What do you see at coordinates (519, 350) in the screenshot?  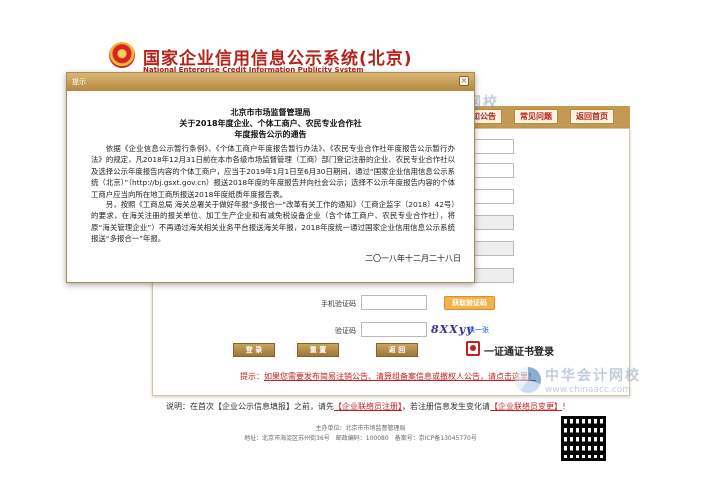 I see `cert-login-link: 一证通证书登录` at bounding box center [519, 350].